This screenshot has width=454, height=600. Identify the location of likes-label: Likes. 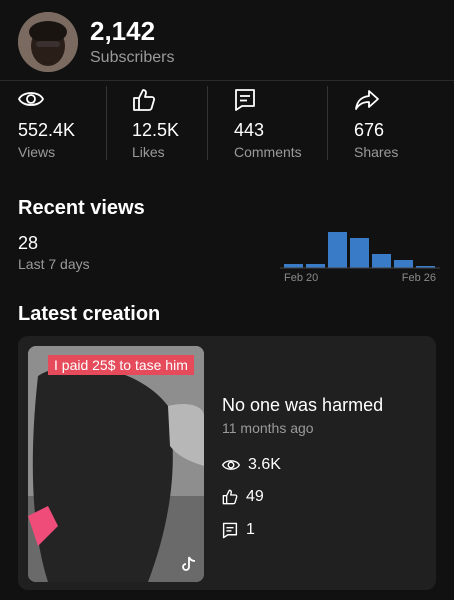
(148, 152).